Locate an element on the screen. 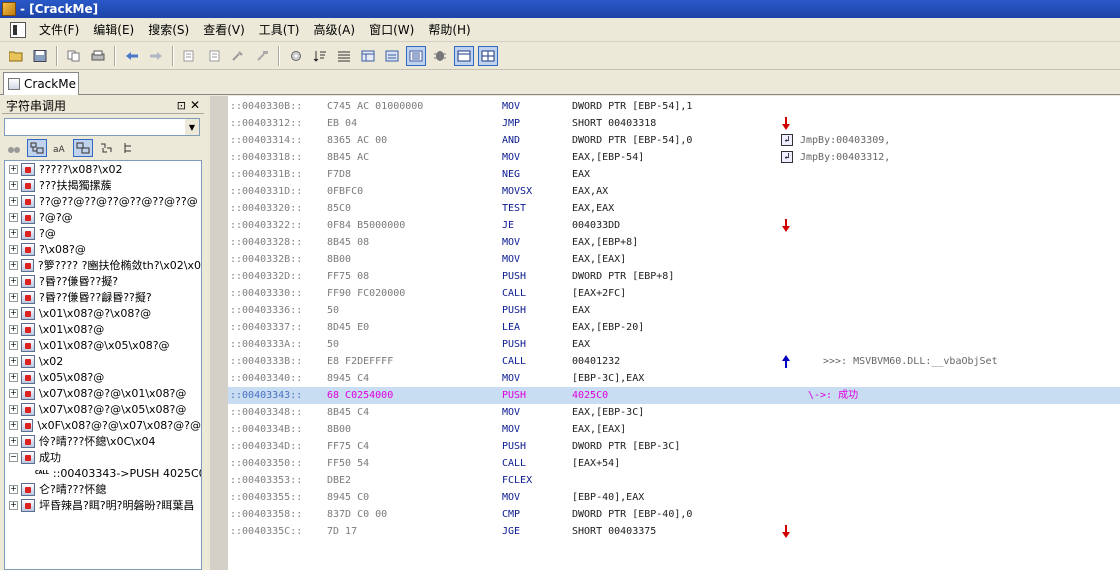  filter-combo: ▼ is located at coordinates (102, 127).